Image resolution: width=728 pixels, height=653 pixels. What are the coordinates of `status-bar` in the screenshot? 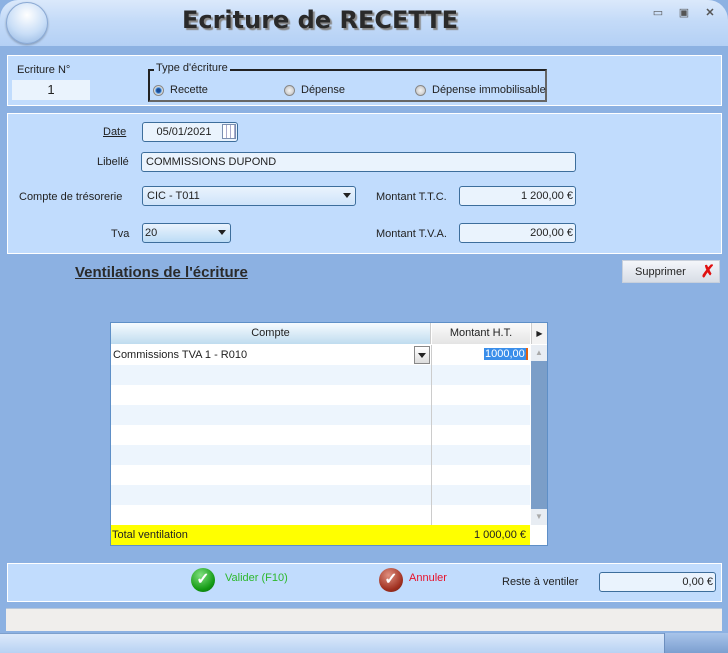 It's located at (364, 619).